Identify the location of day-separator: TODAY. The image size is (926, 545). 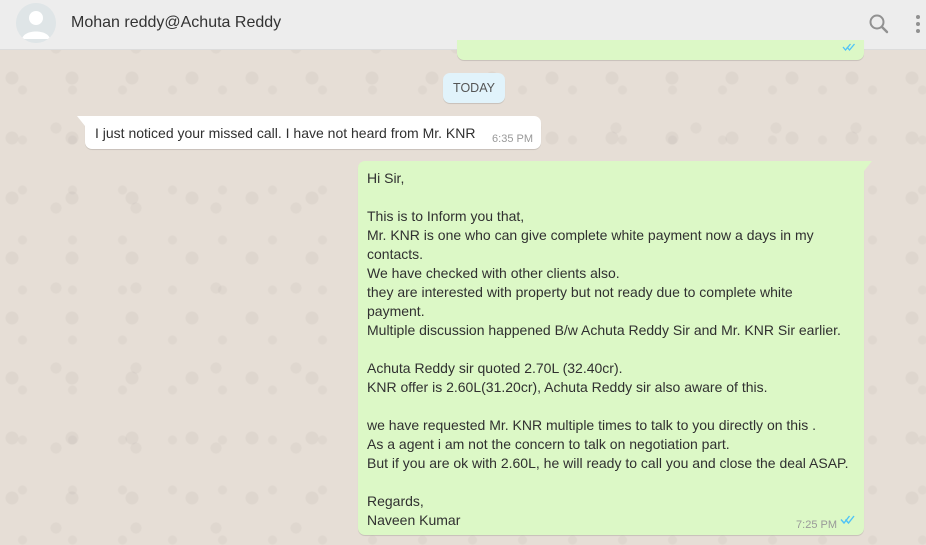
(474, 88).